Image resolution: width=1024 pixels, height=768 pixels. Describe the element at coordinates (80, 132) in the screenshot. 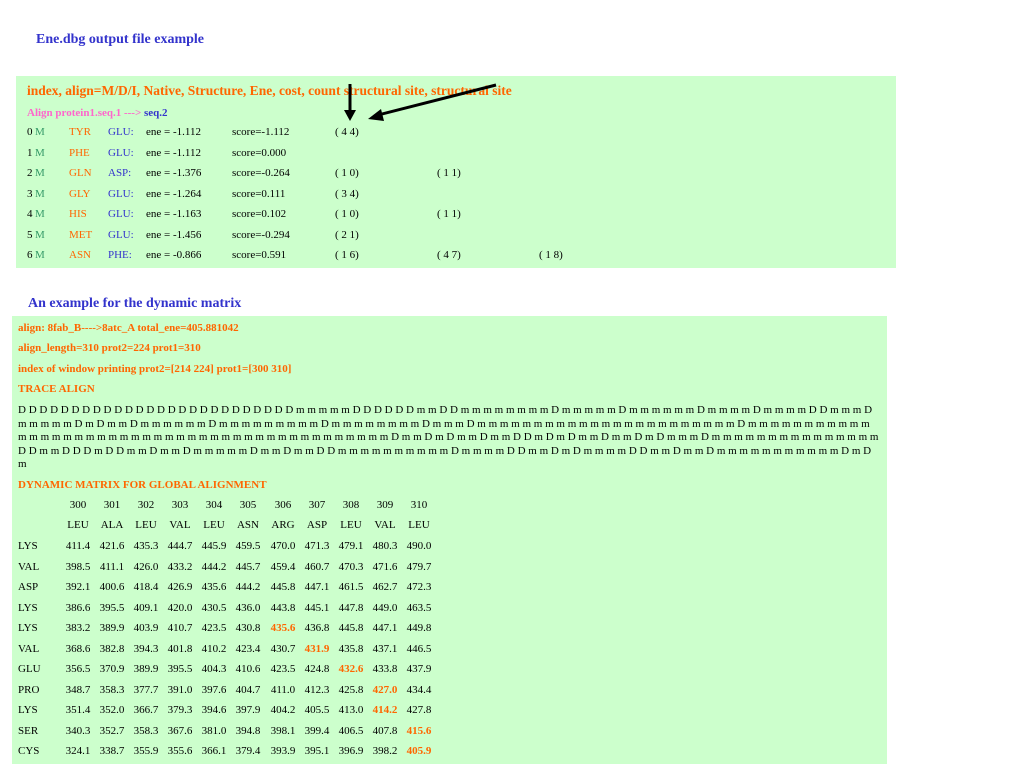

I see `dbg-cell-native: TYR` at that location.